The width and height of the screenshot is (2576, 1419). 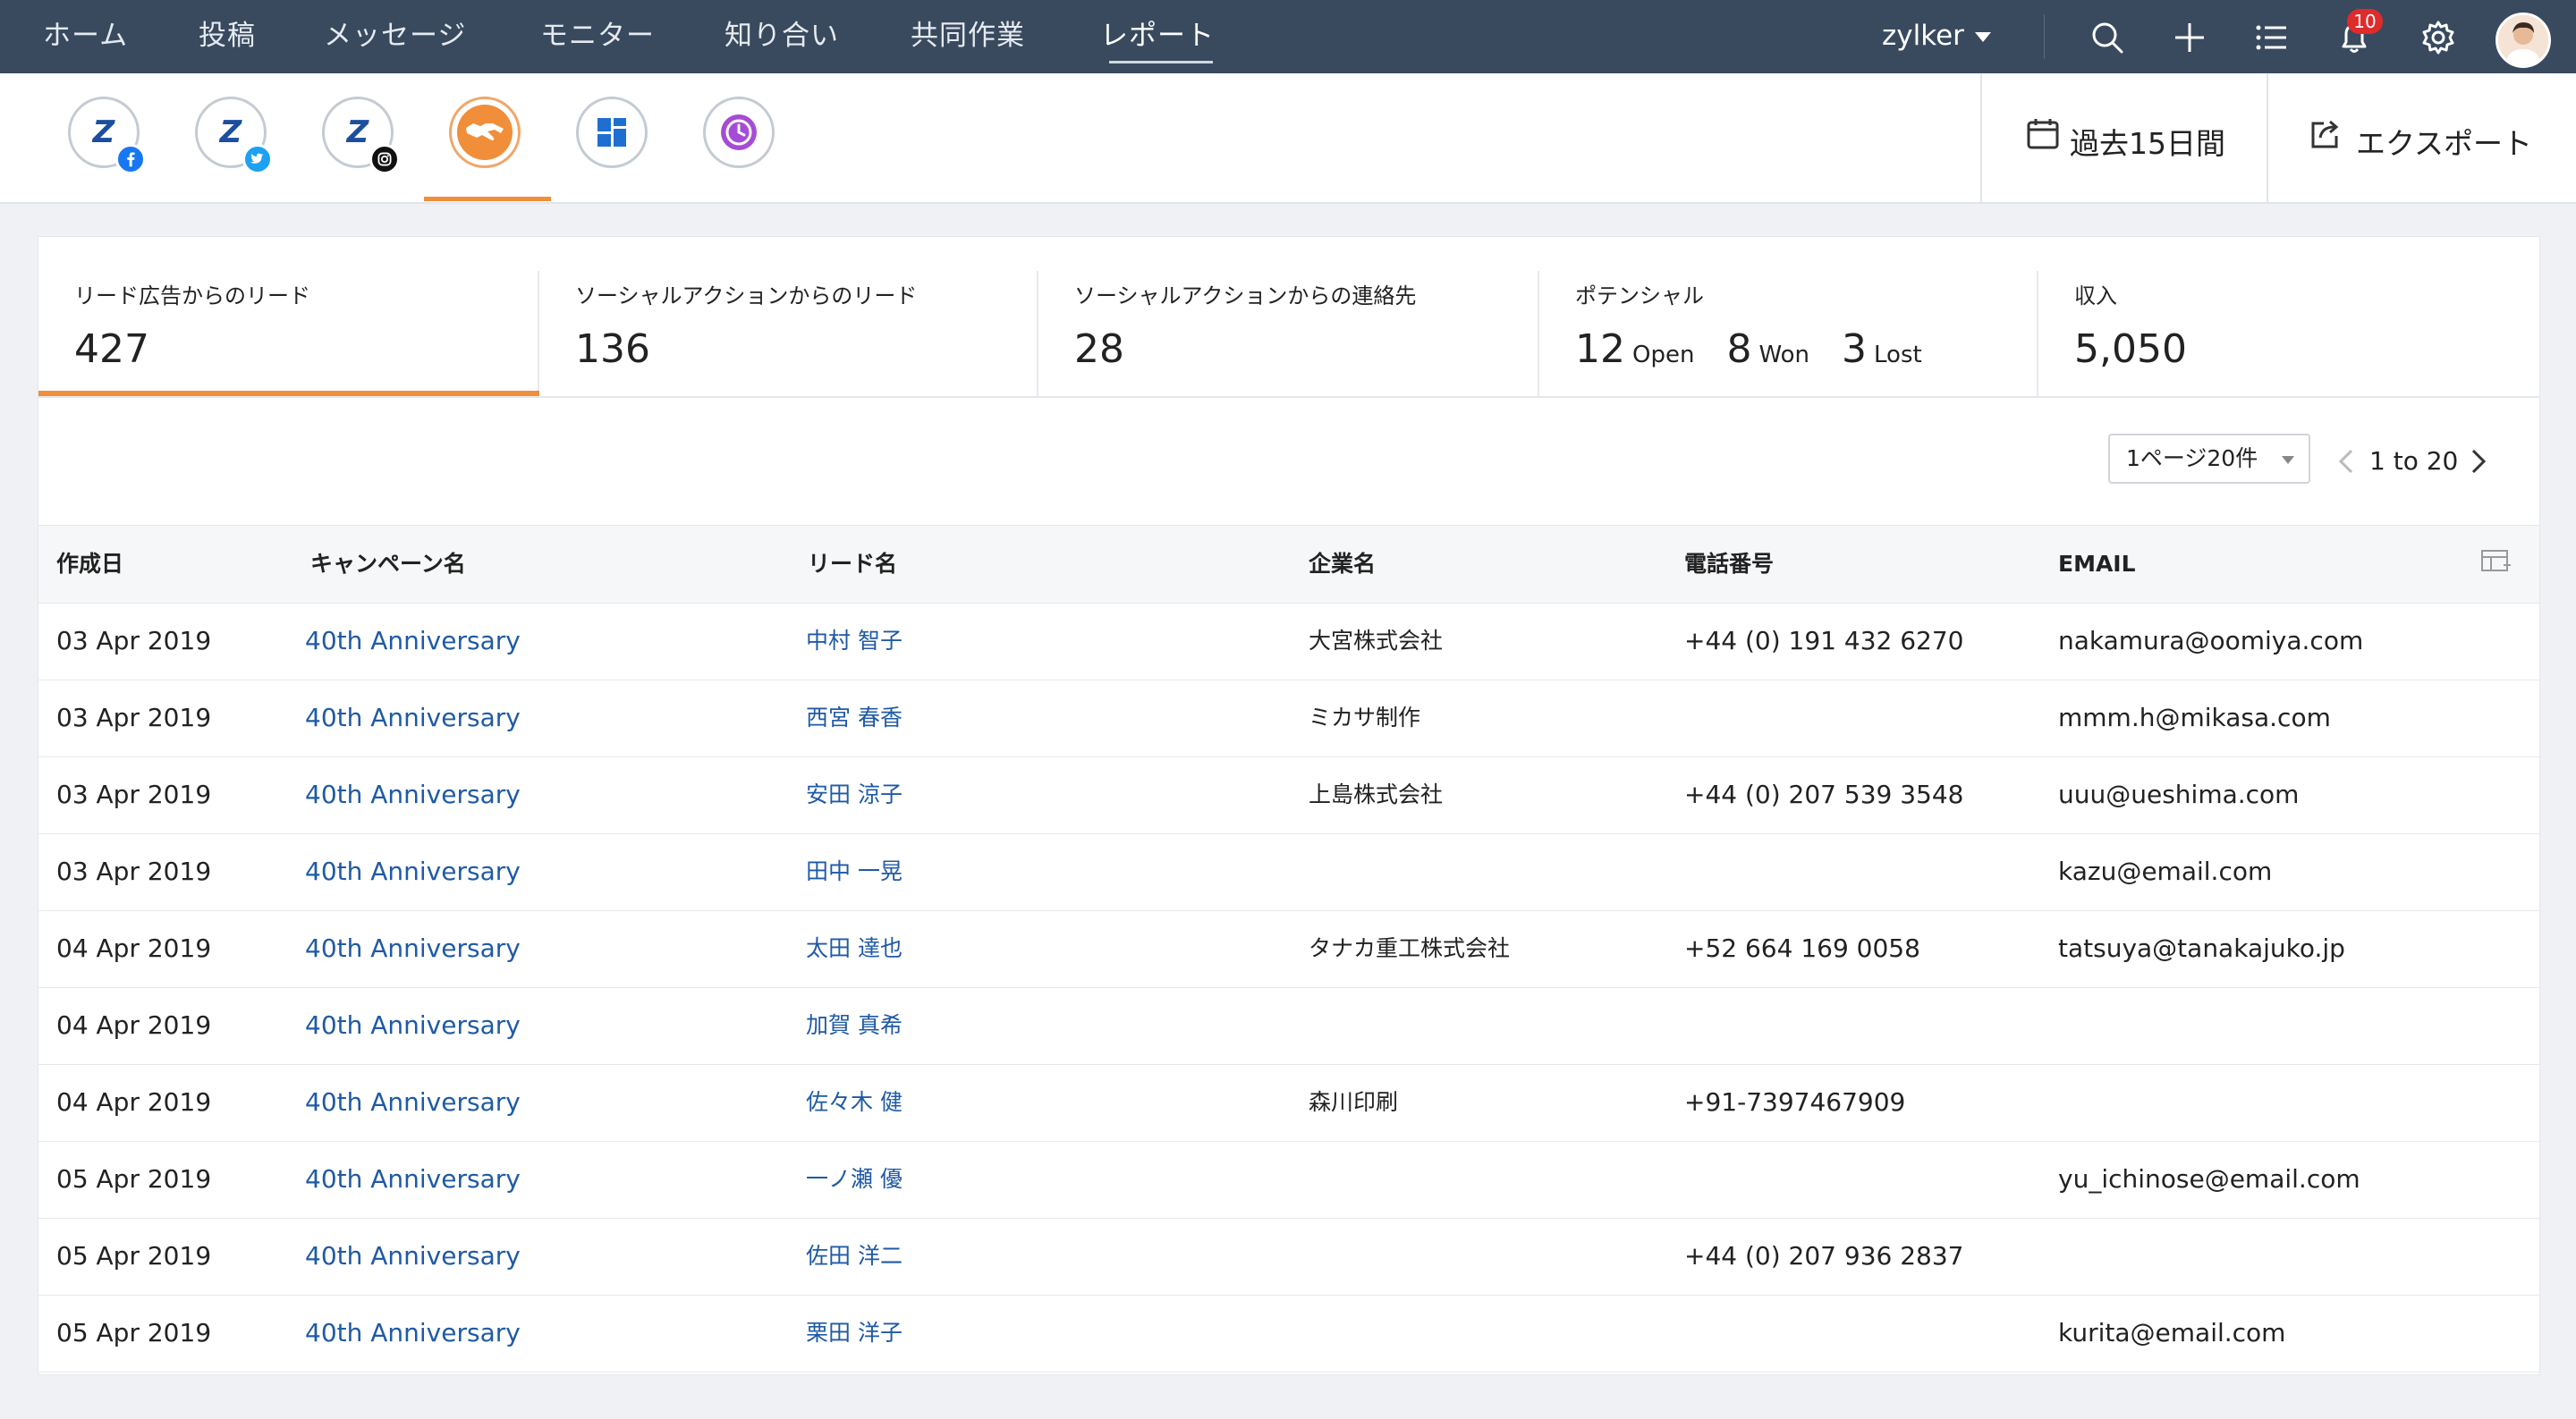 What do you see at coordinates (1729, 564) in the screenshot?
I see `column-phone: 電話番号` at bounding box center [1729, 564].